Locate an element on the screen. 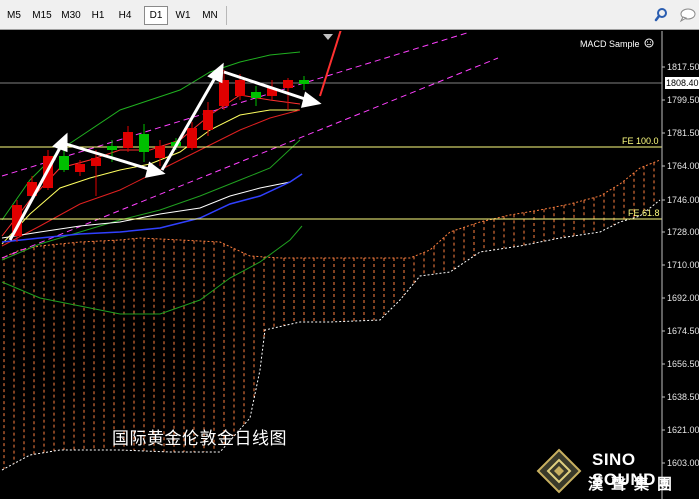 The image size is (699, 499). price-axis-label: 1781.50 is located at coordinates (683, 133).